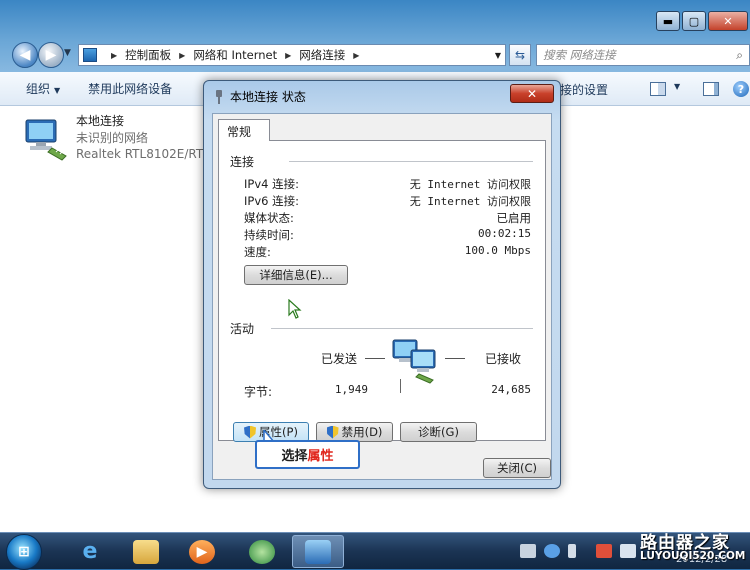 This screenshot has width=750, height=570. I want to click on arrow-left-icon: ◀, so click(25, 55).